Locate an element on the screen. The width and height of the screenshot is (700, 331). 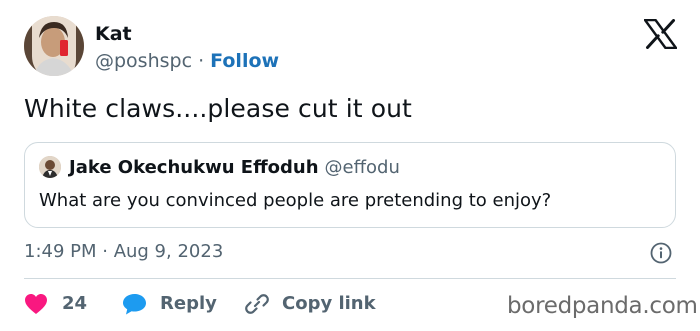
boredpanda-watermark: boredpanda.com is located at coordinates (602, 306).